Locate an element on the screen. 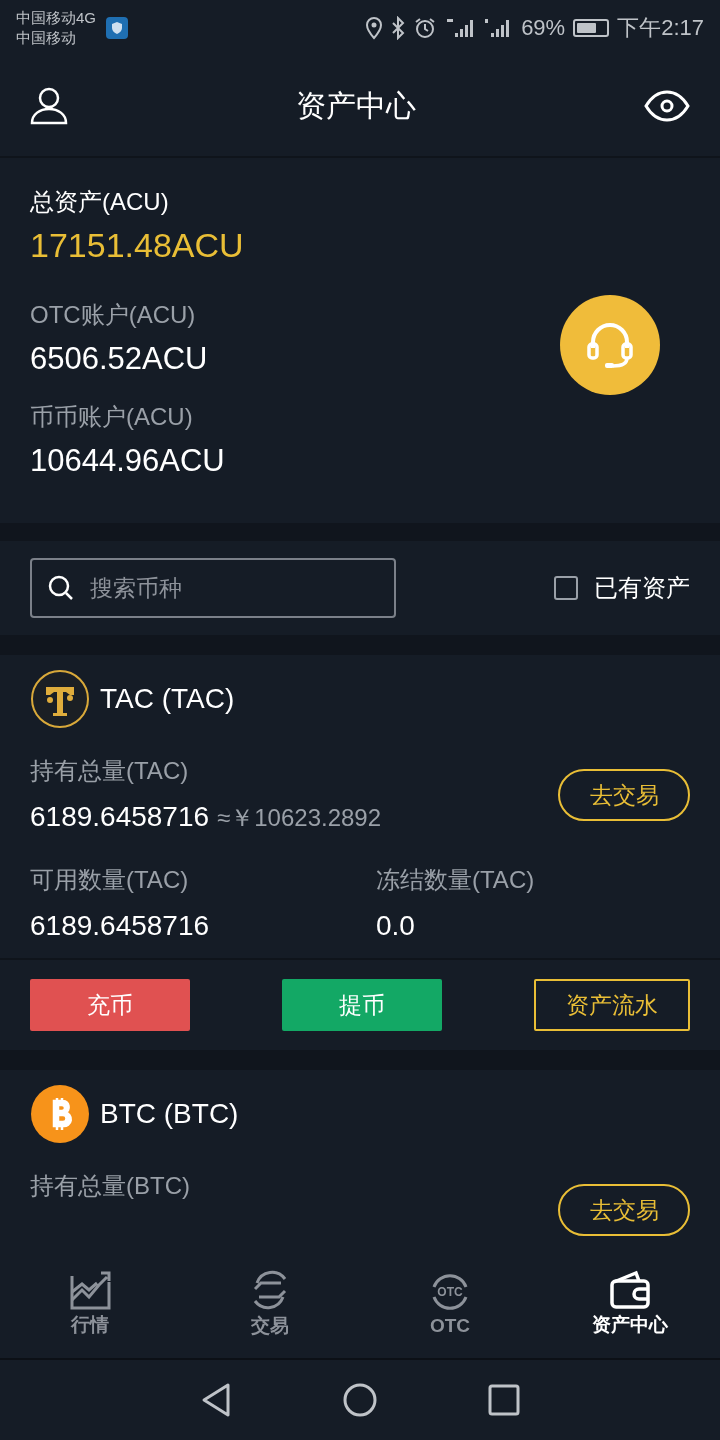 This screenshot has height=1440, width=720. account-label: OTC账户(ACU) is located at coordinates (113, 315).